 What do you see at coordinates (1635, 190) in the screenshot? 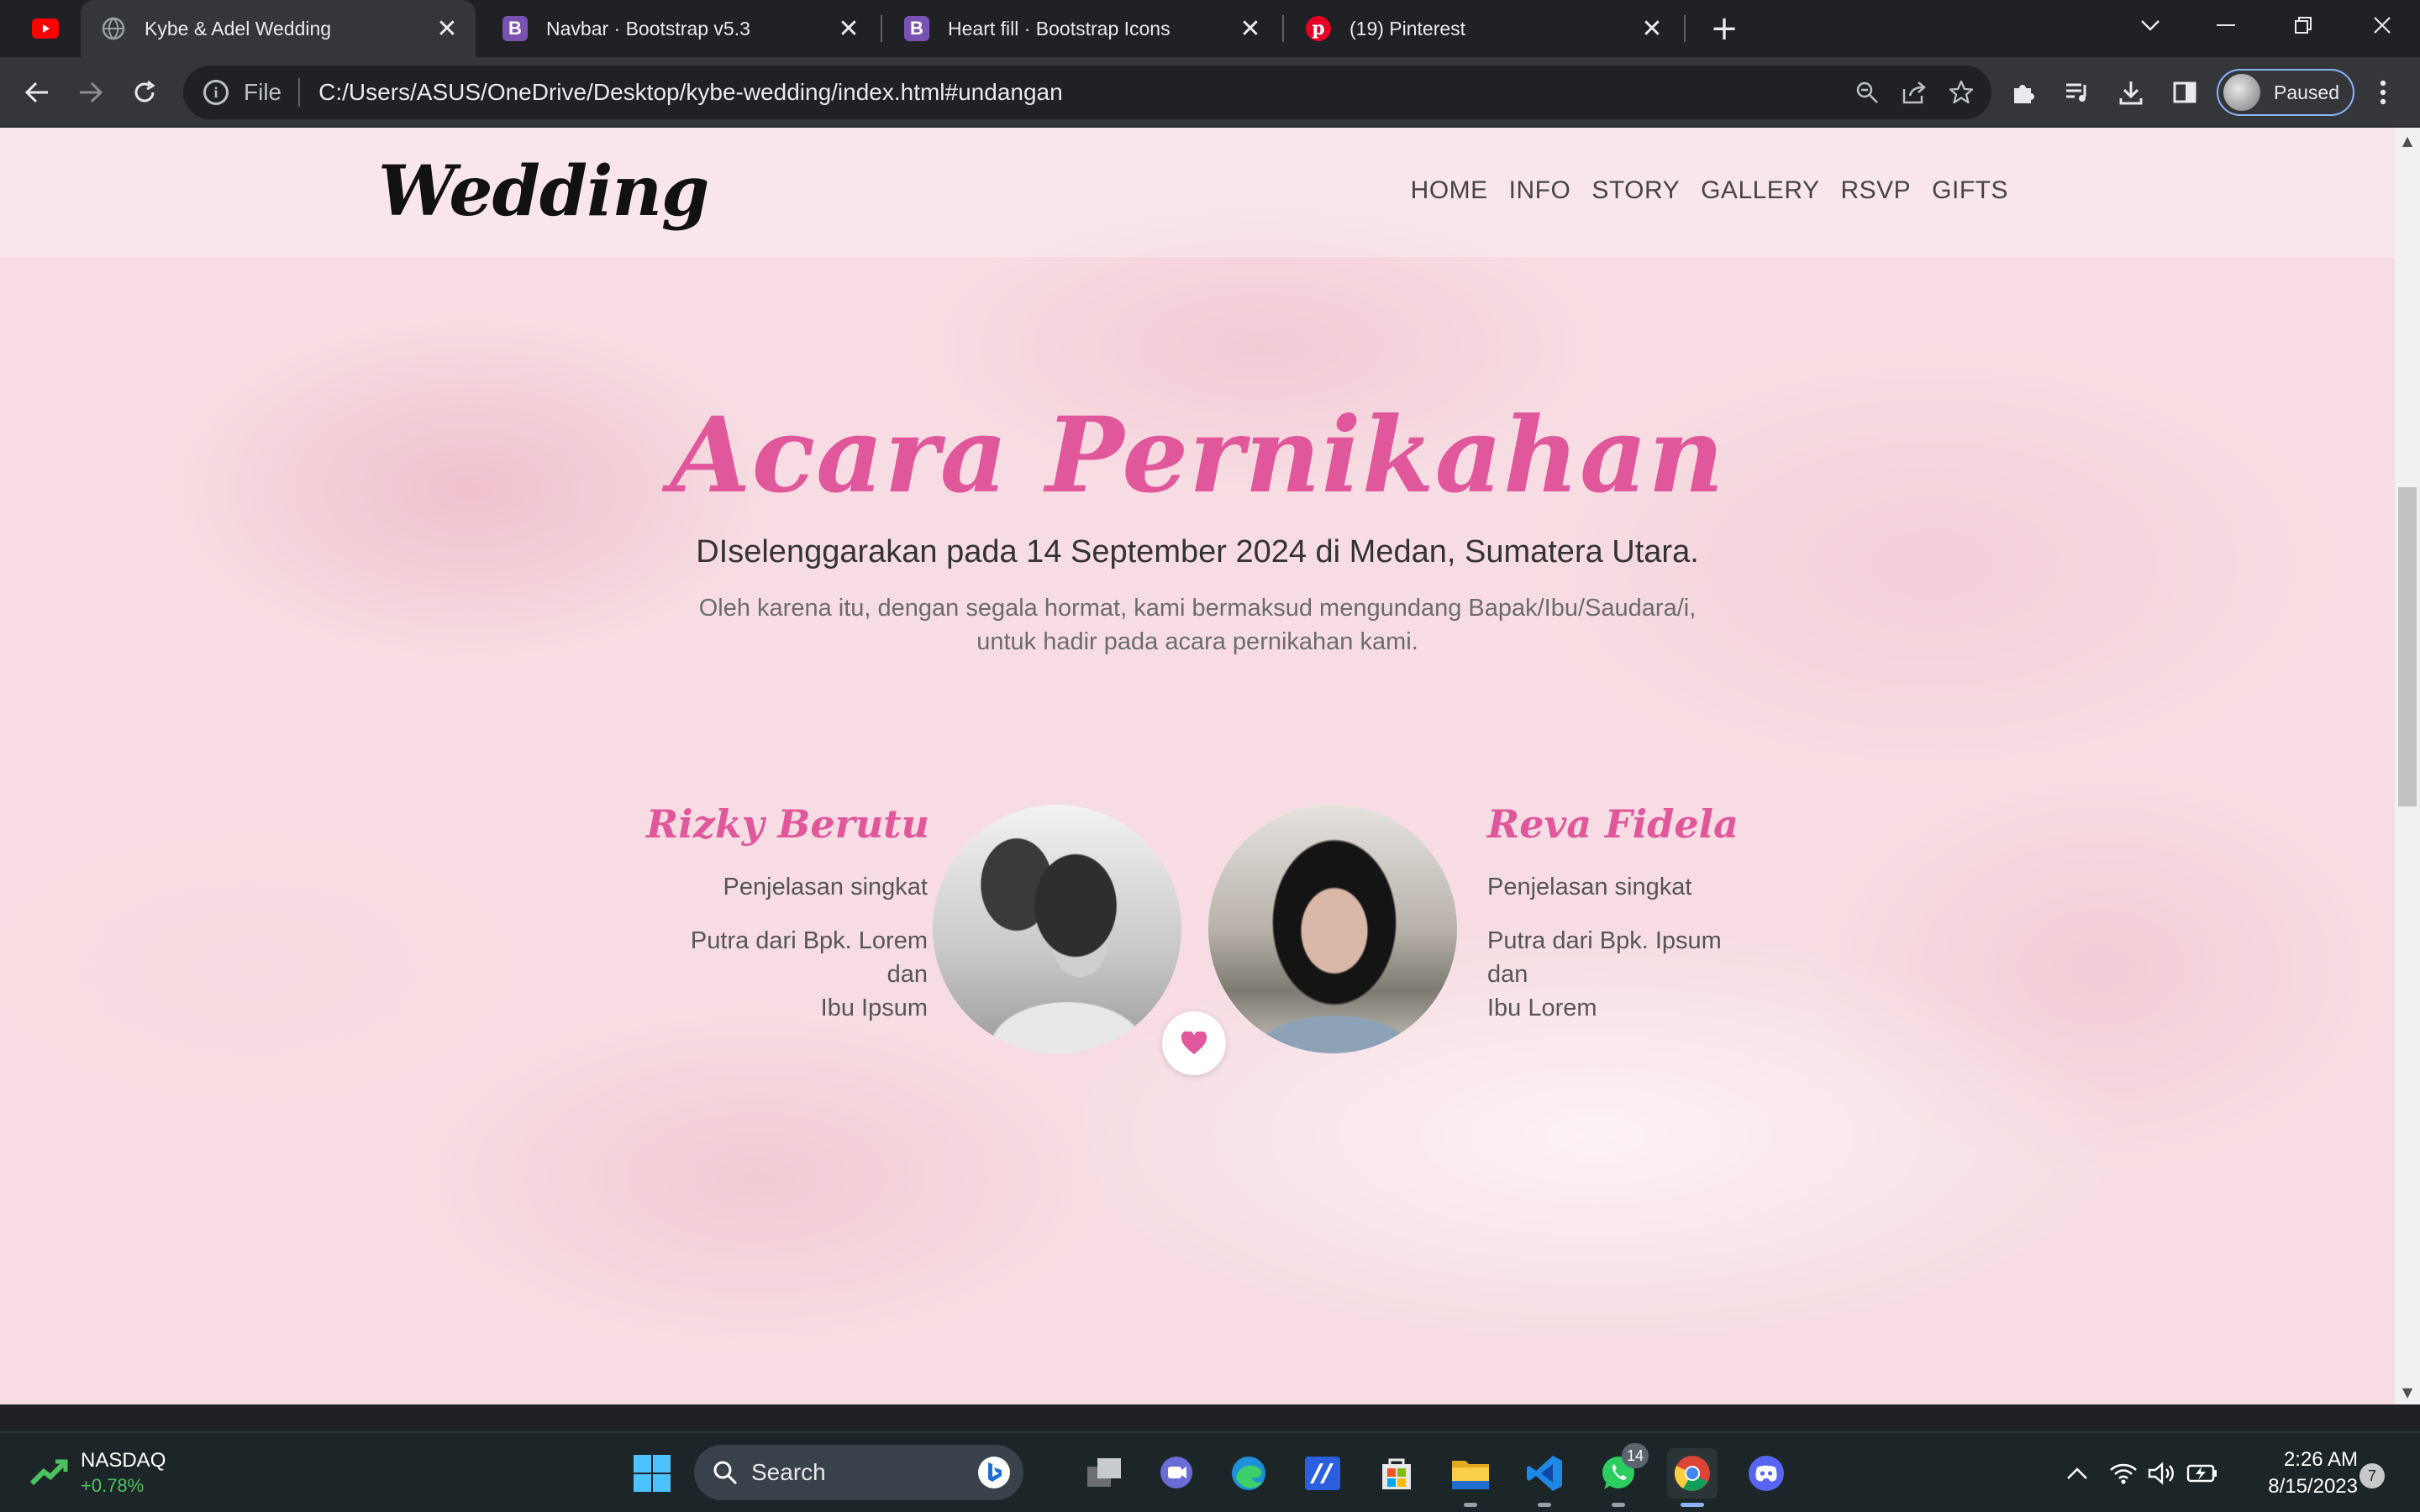
I see `nav-story: STORY` at bounding box center [1635, 190].